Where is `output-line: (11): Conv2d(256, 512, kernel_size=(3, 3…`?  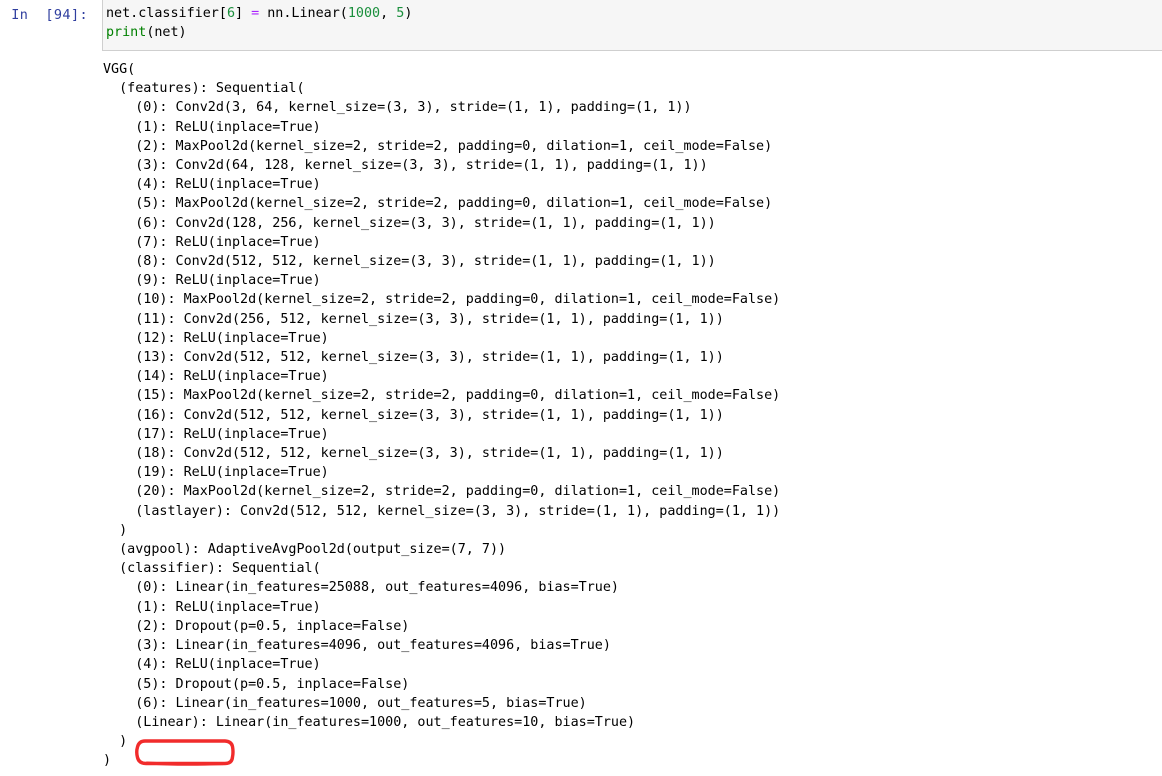 output-line: (11): Conv2d(256, 512, kernel_size=(3, 3… is located at coordinates (413, 319).